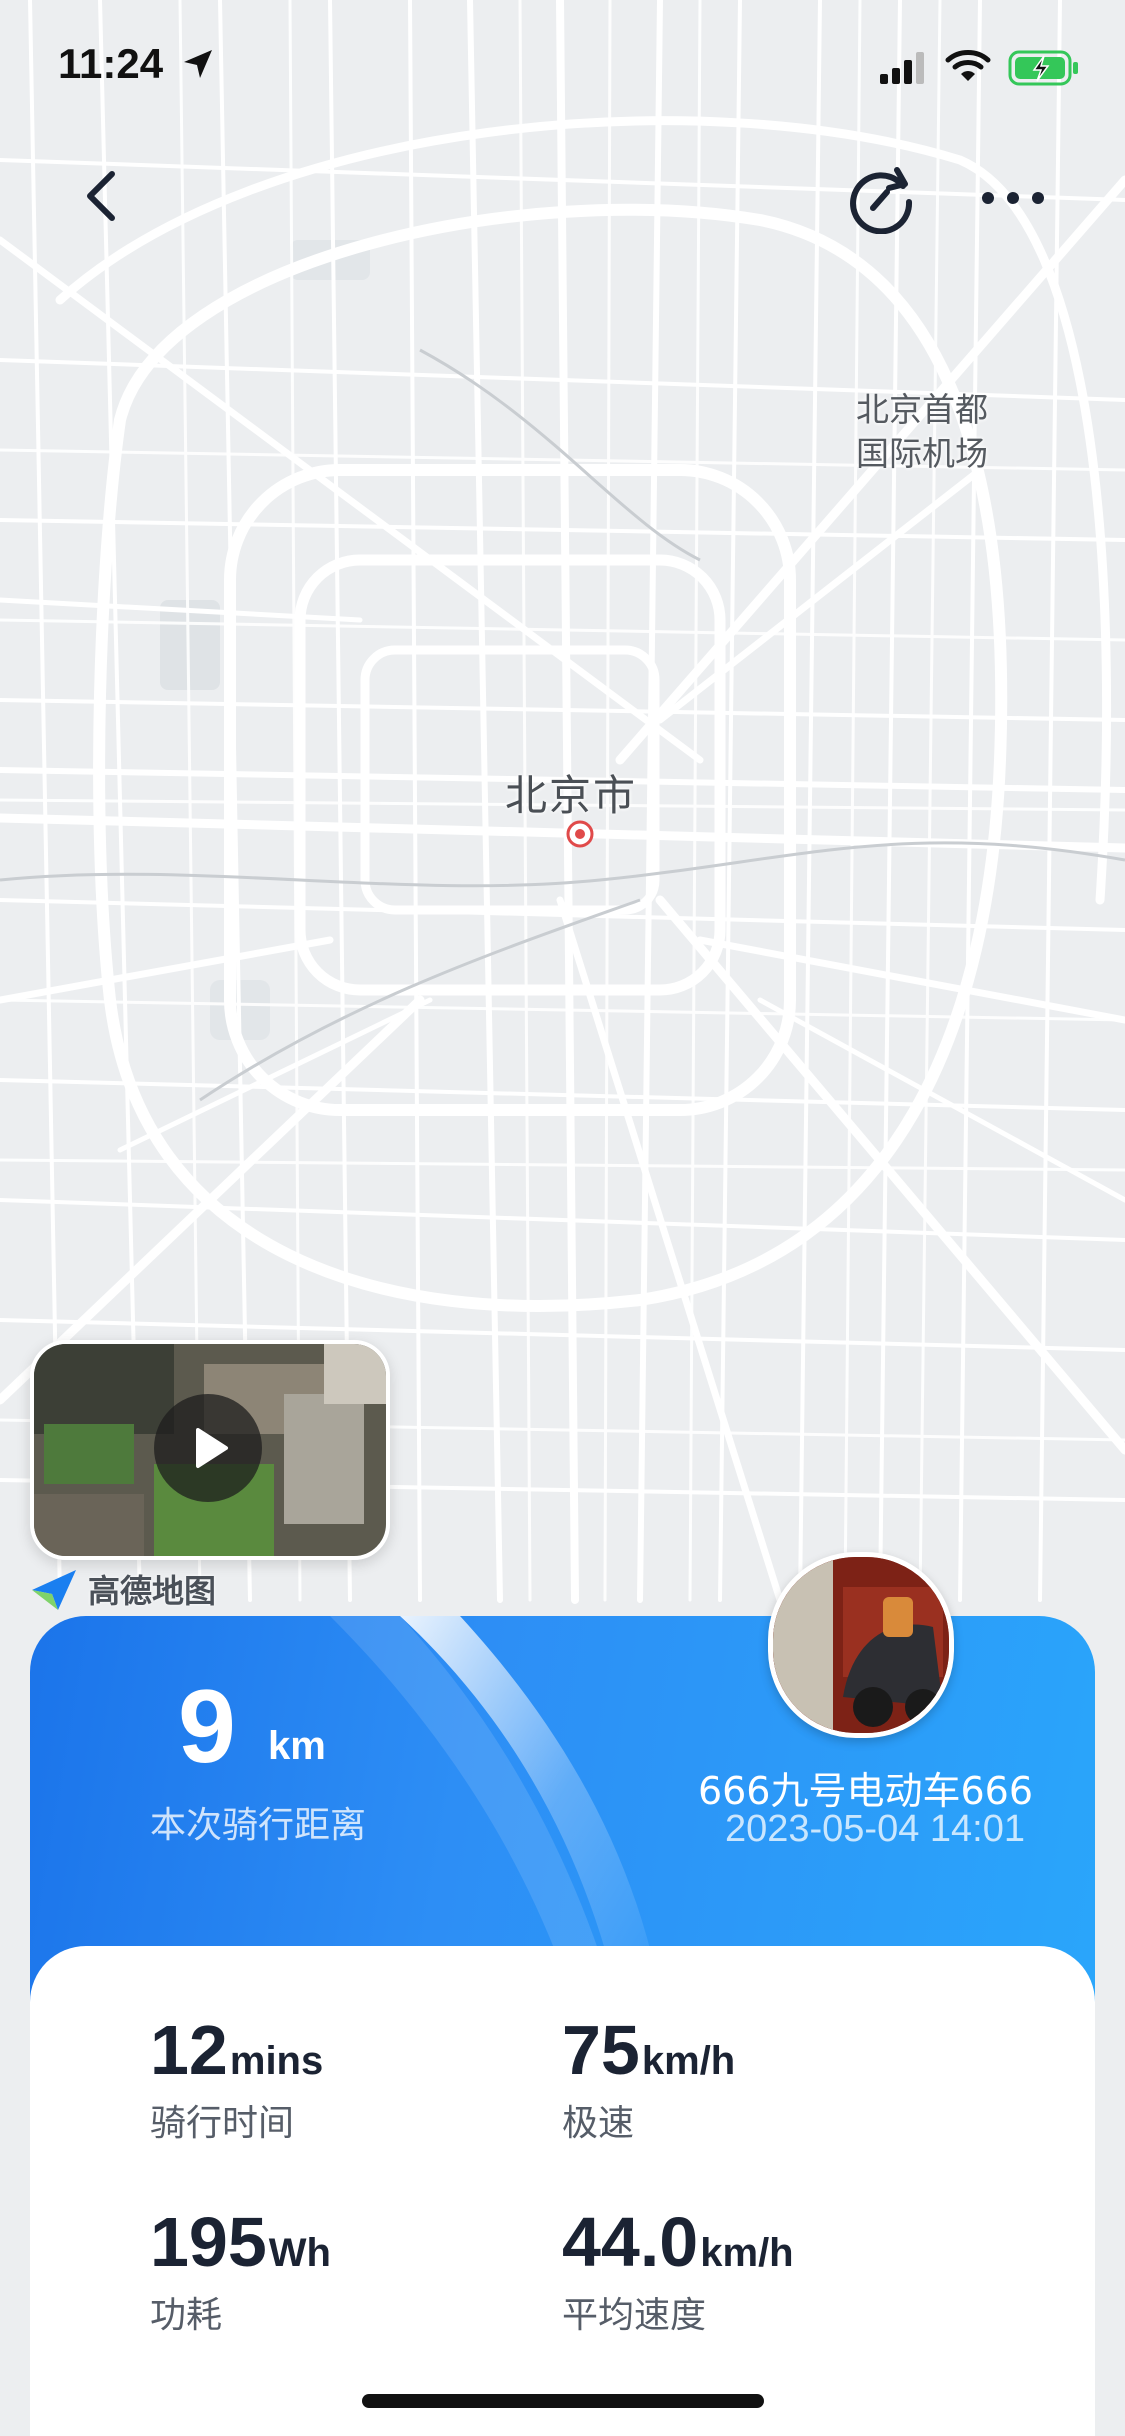 Image resolution: width=1125 pixels, height=2436 pixels. Describe the element at coordinates (297, 1746) in the screenshot. I see `distance-unit: km` at that location.